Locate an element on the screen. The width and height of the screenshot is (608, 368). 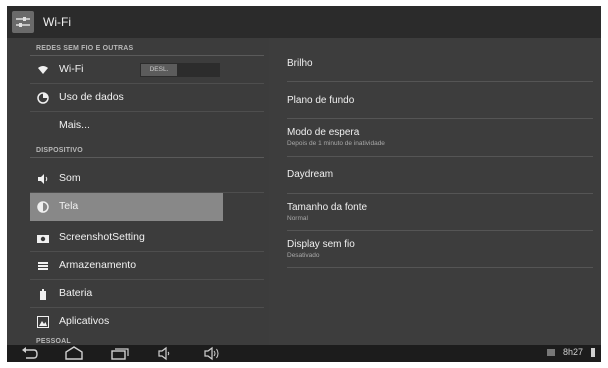
status-area: 8h27 is located at coordinates (570, 352).